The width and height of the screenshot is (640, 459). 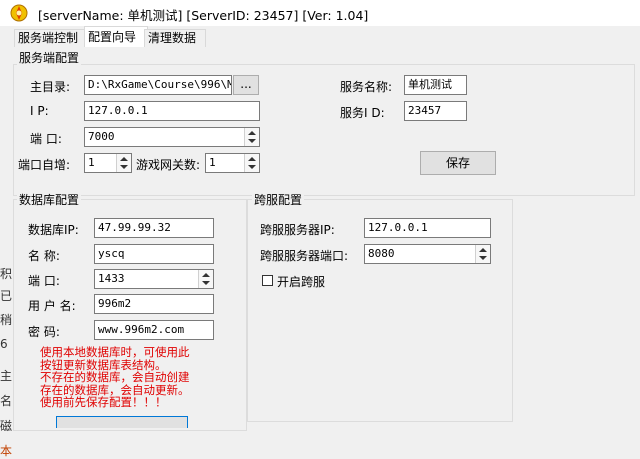 What do you see at coordinates (52, 306) in the screenshot?
I see `db-user-label: 用 户 名:` at bounding box center [52, 306].